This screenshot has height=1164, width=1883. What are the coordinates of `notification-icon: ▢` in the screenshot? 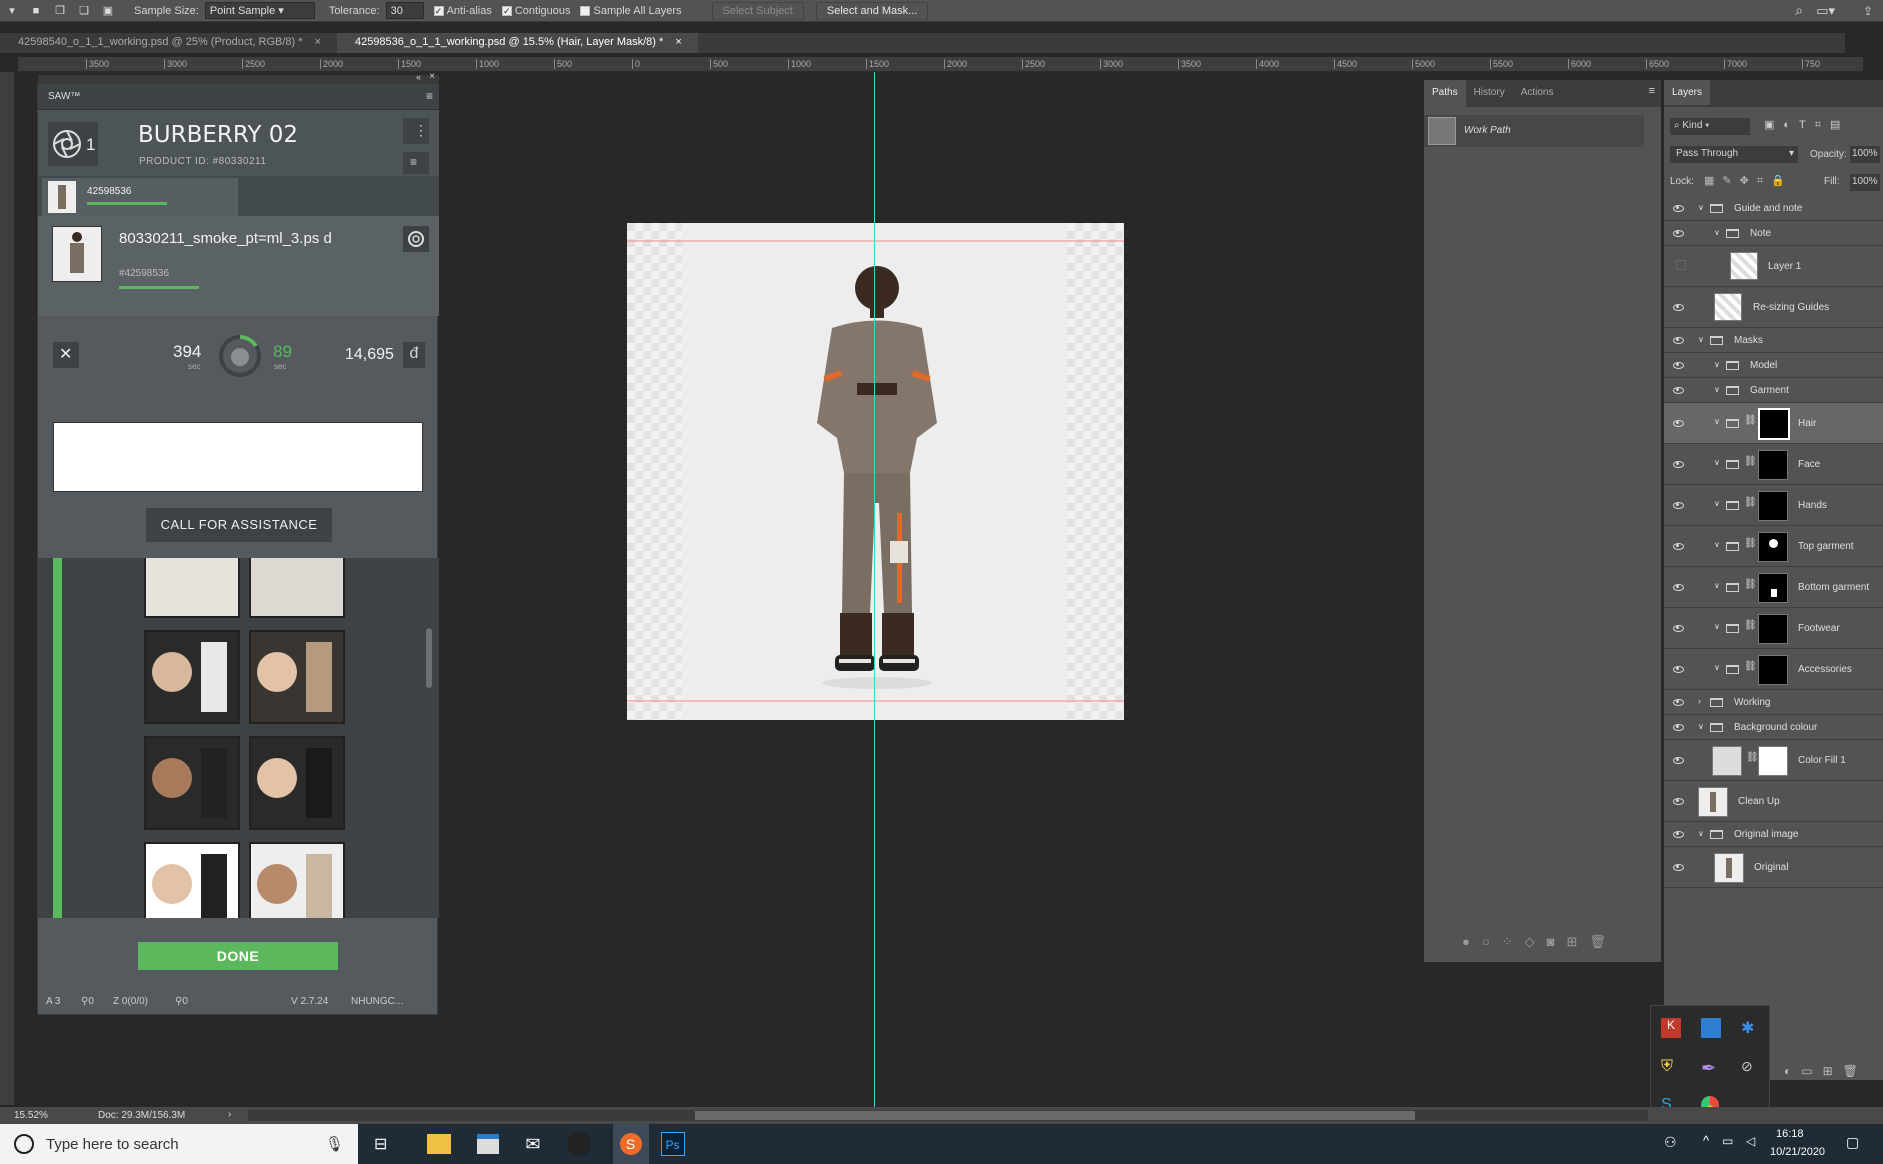 It's located at (1852, 1142).